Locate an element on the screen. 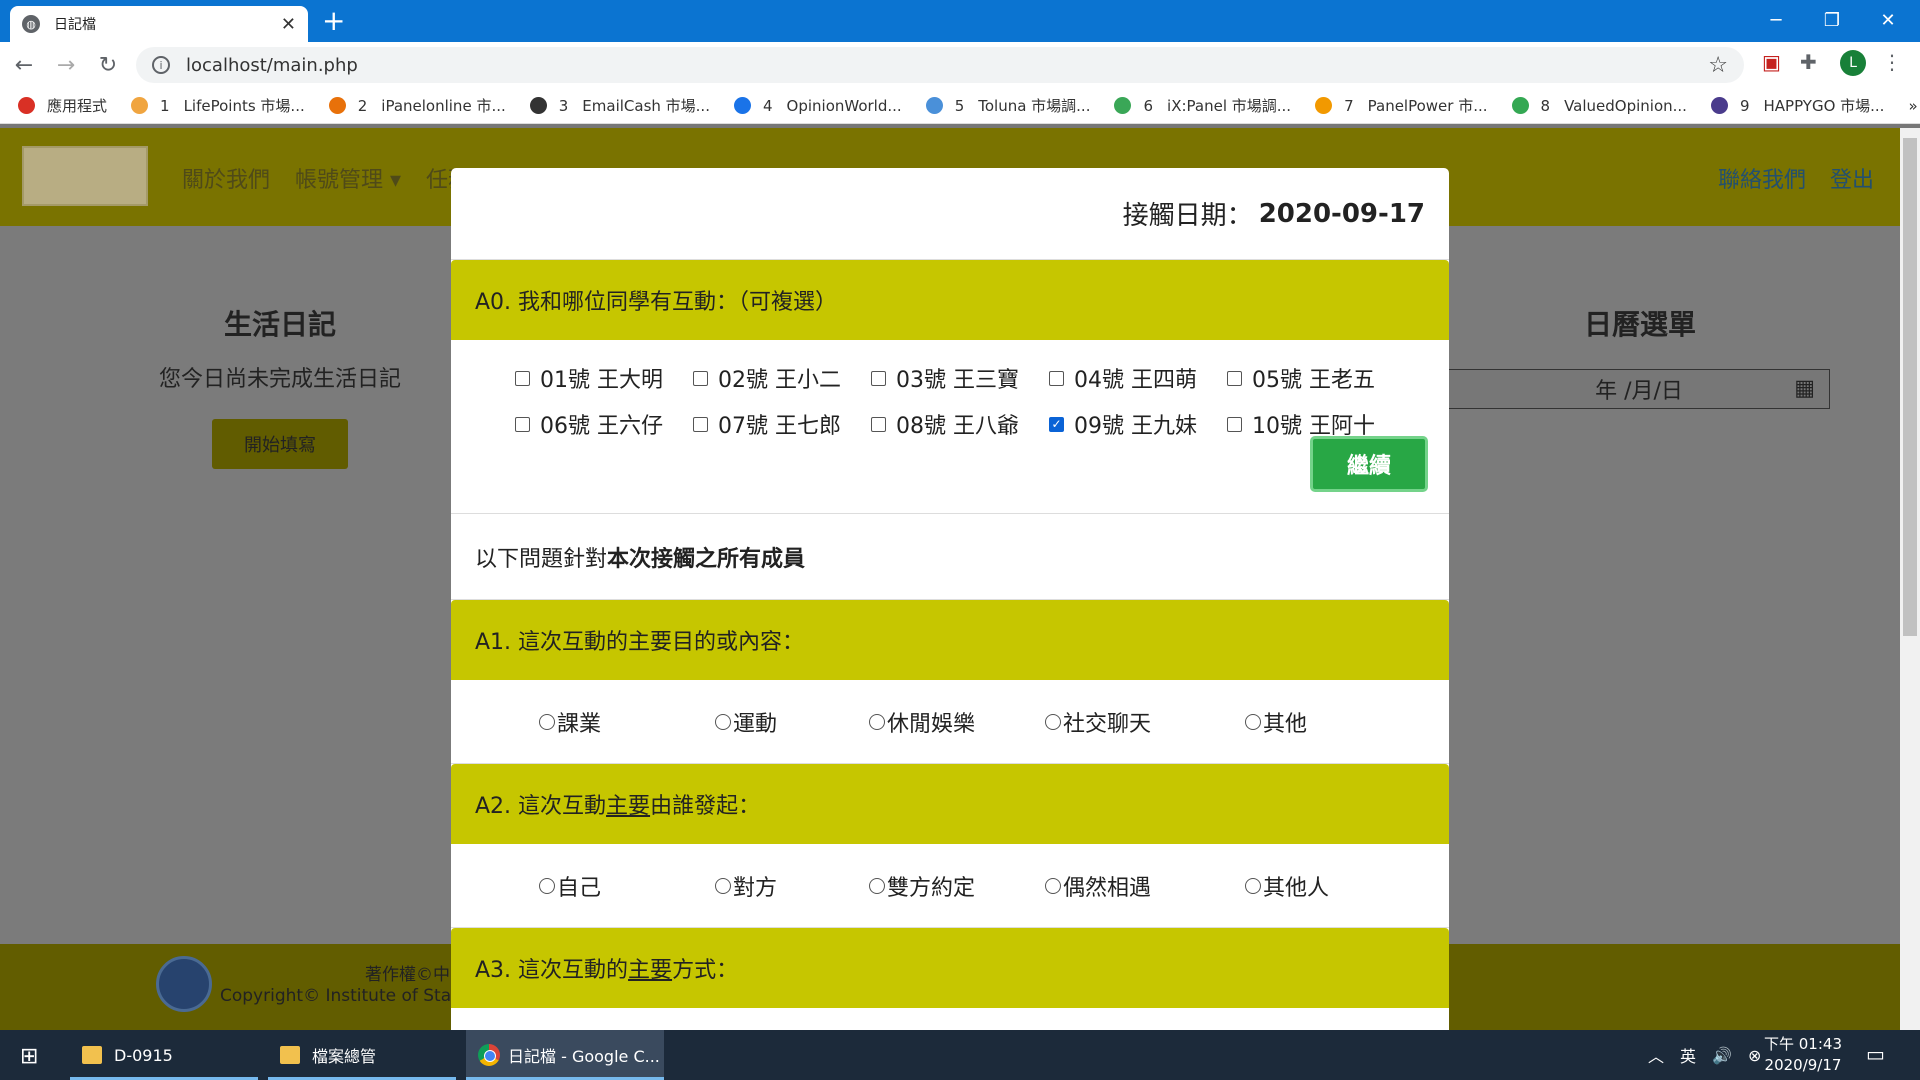 The width and height of the screenshot is (1920, 1080). tray-chevron-icon: ︿ is located at coordinates (1656, 1055).